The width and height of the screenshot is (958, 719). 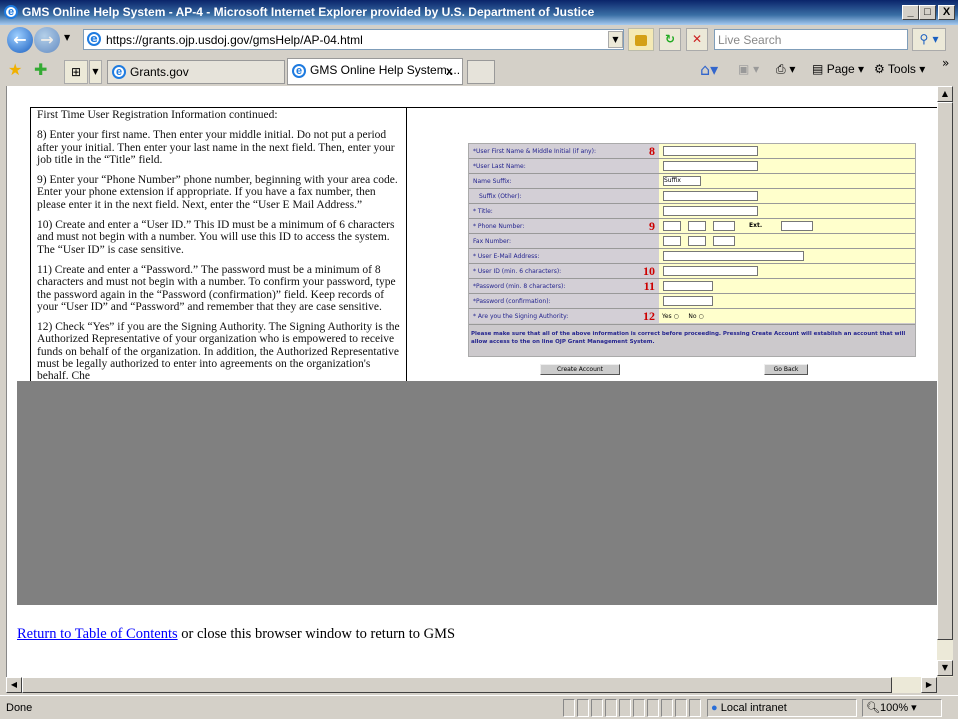 I want to click on search-input: Live Search, so click(x=811, y=39).